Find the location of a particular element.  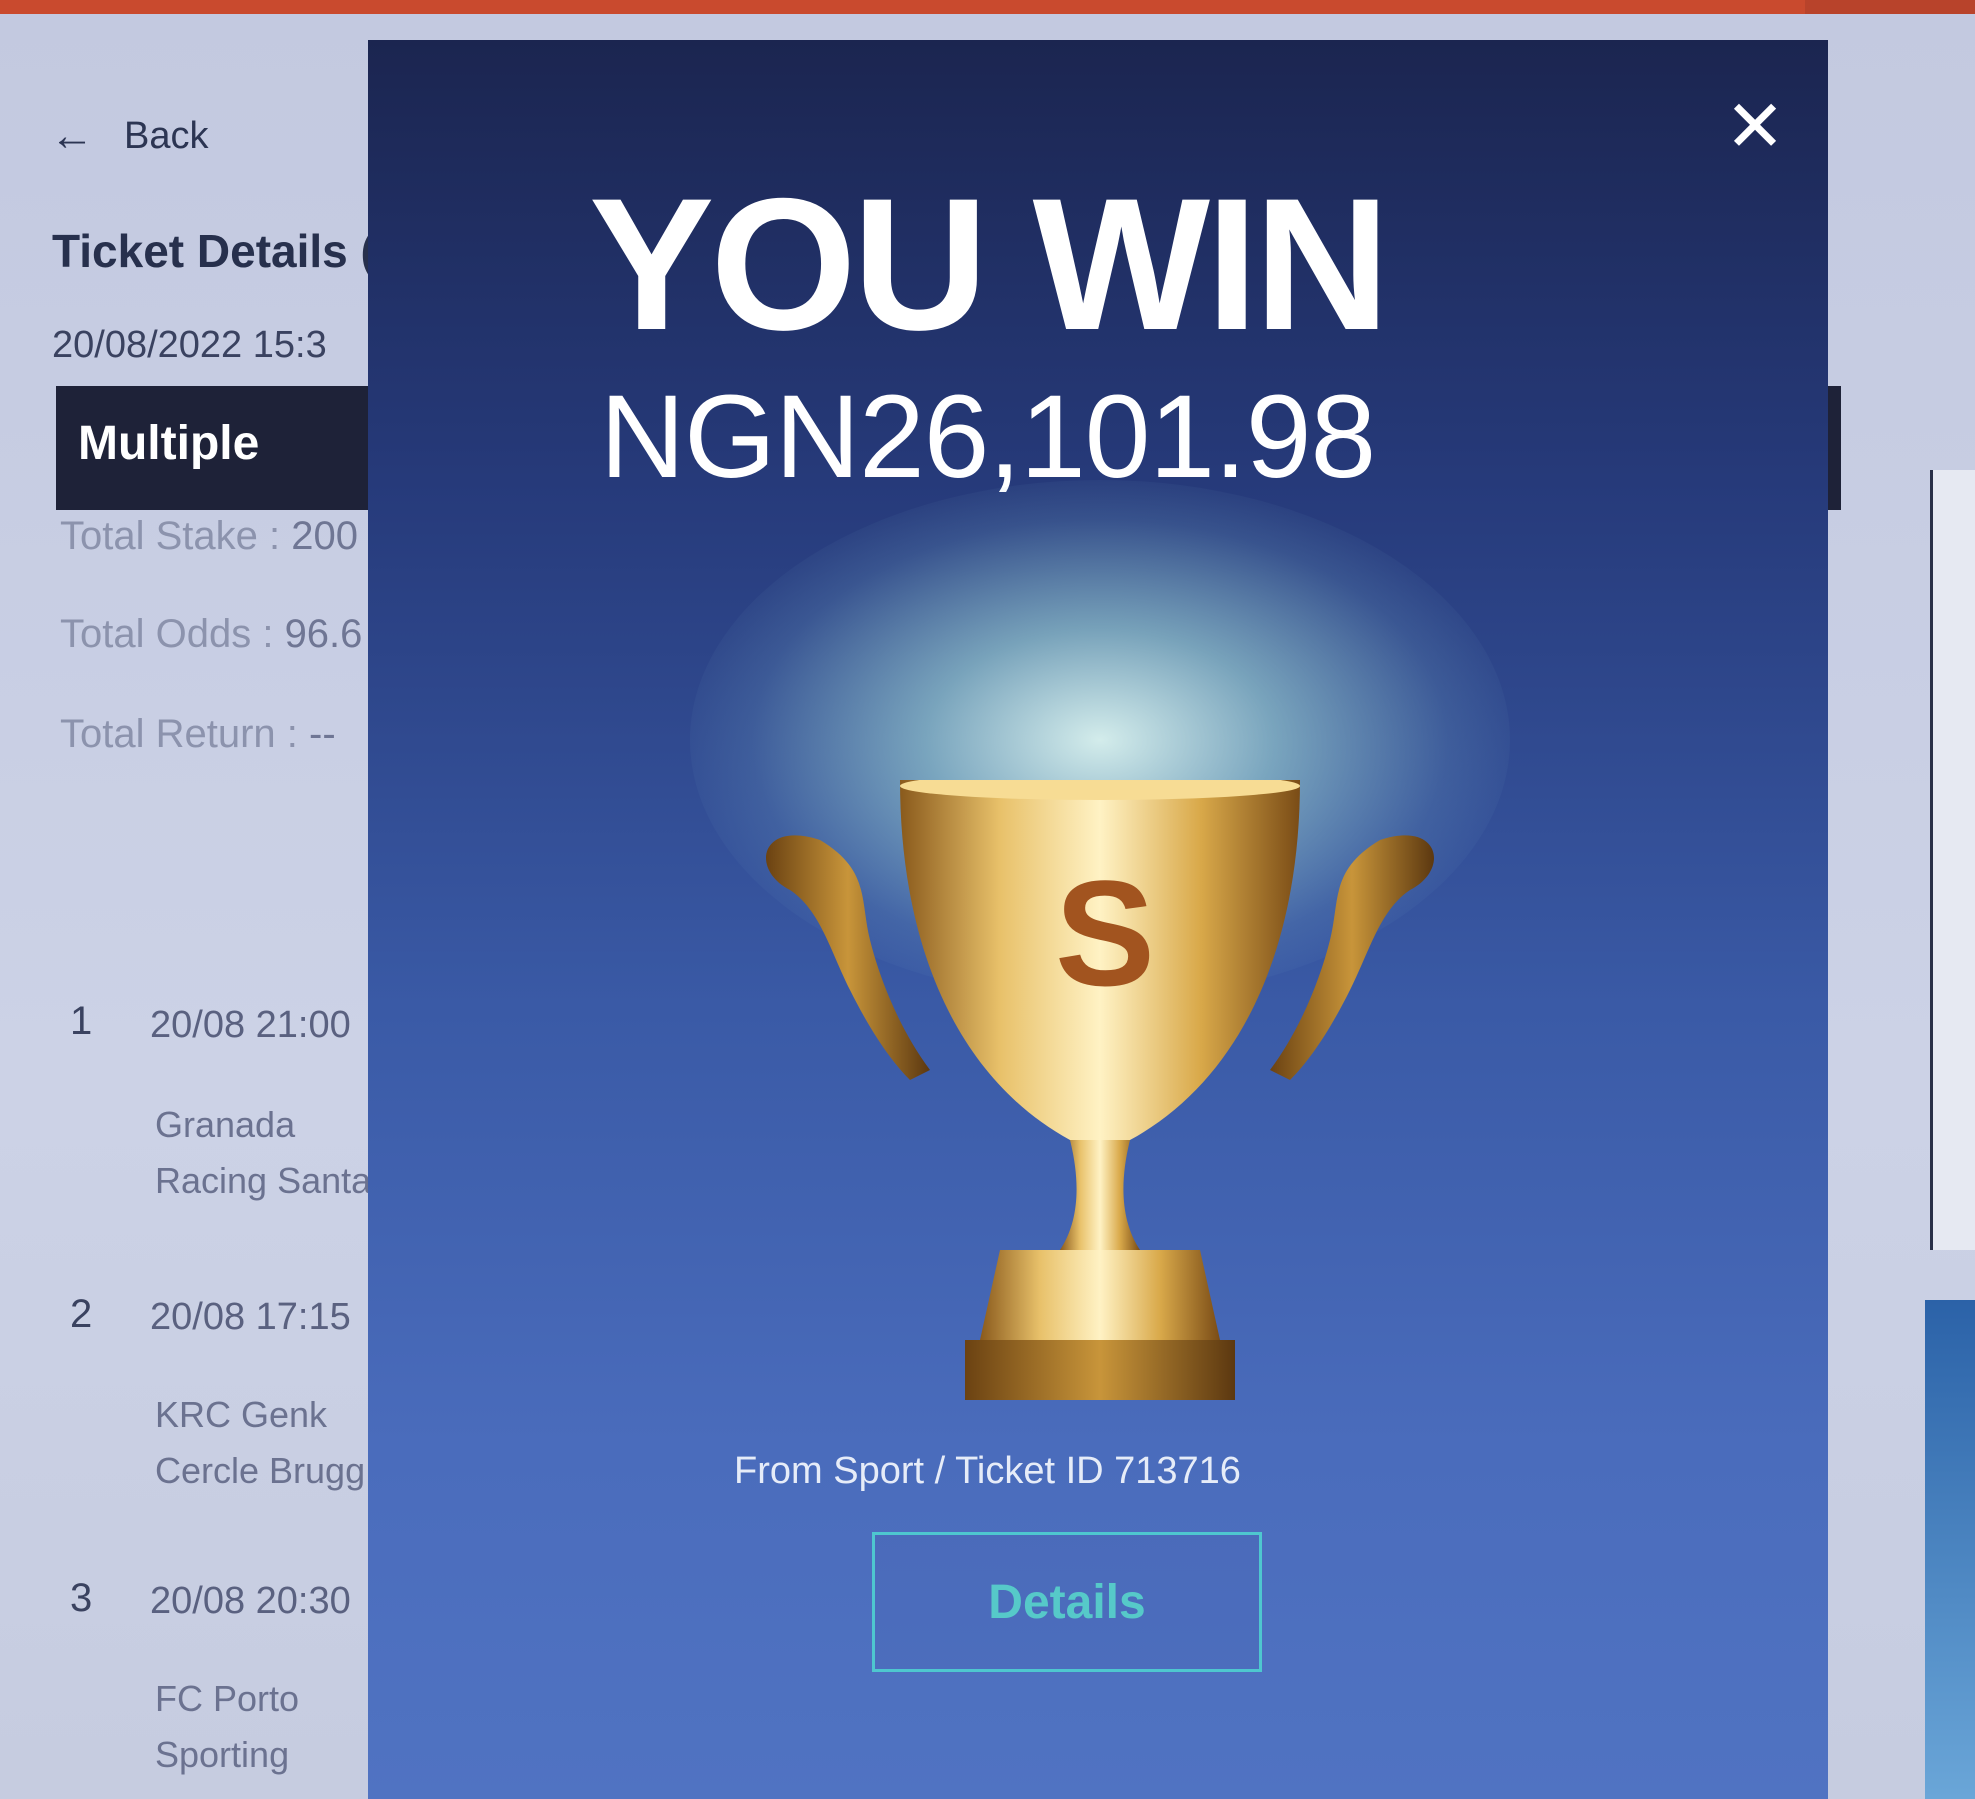

side-panel is located at coordinates (1952, 860).